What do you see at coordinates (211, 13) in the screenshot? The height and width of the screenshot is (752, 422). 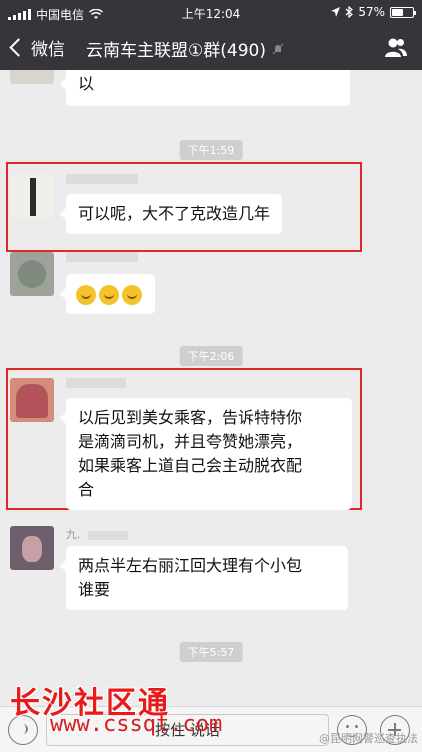 I see `status-bar: 中国电信 上午12:04 57%` at bounding box center [211, 13].